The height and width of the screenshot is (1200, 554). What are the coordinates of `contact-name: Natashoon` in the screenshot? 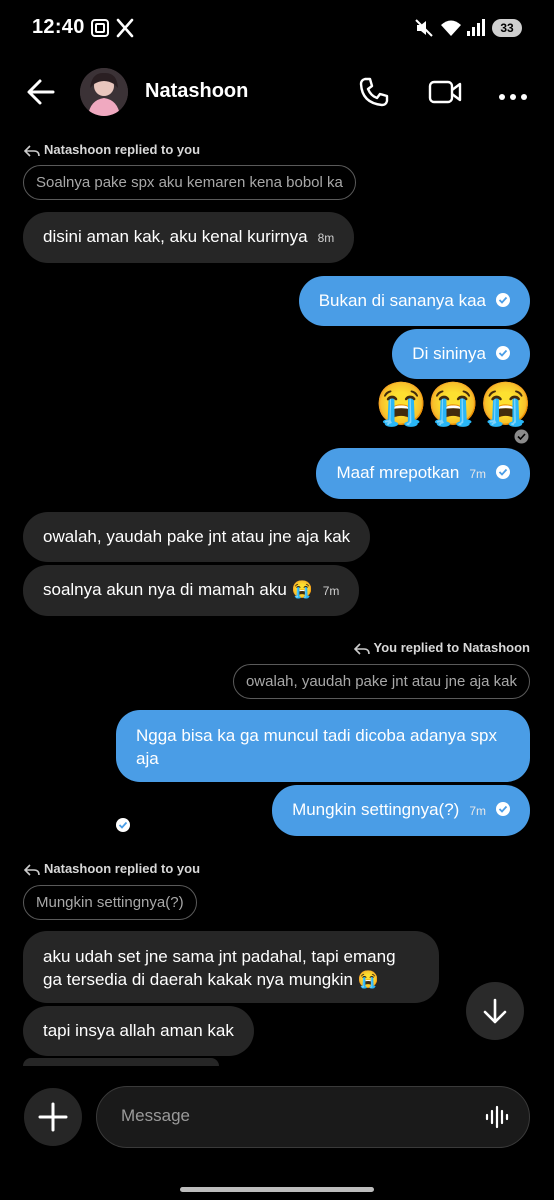 It's located at (196, 91).